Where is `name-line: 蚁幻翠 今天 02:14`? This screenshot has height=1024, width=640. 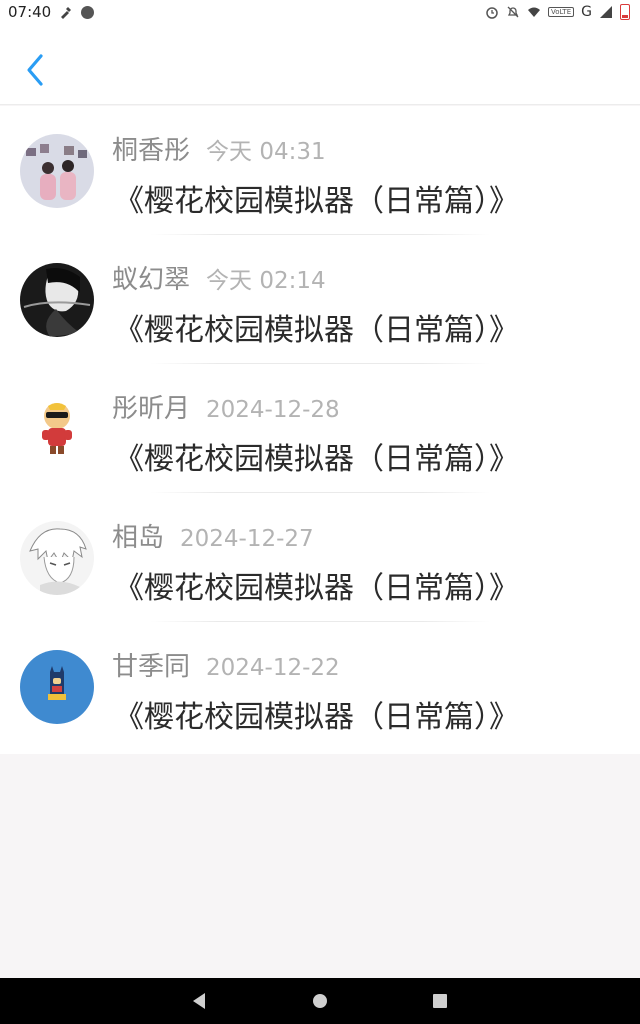 name-line: 蚁幻翠 今天 02:14 is located at coordinates (219, 277).